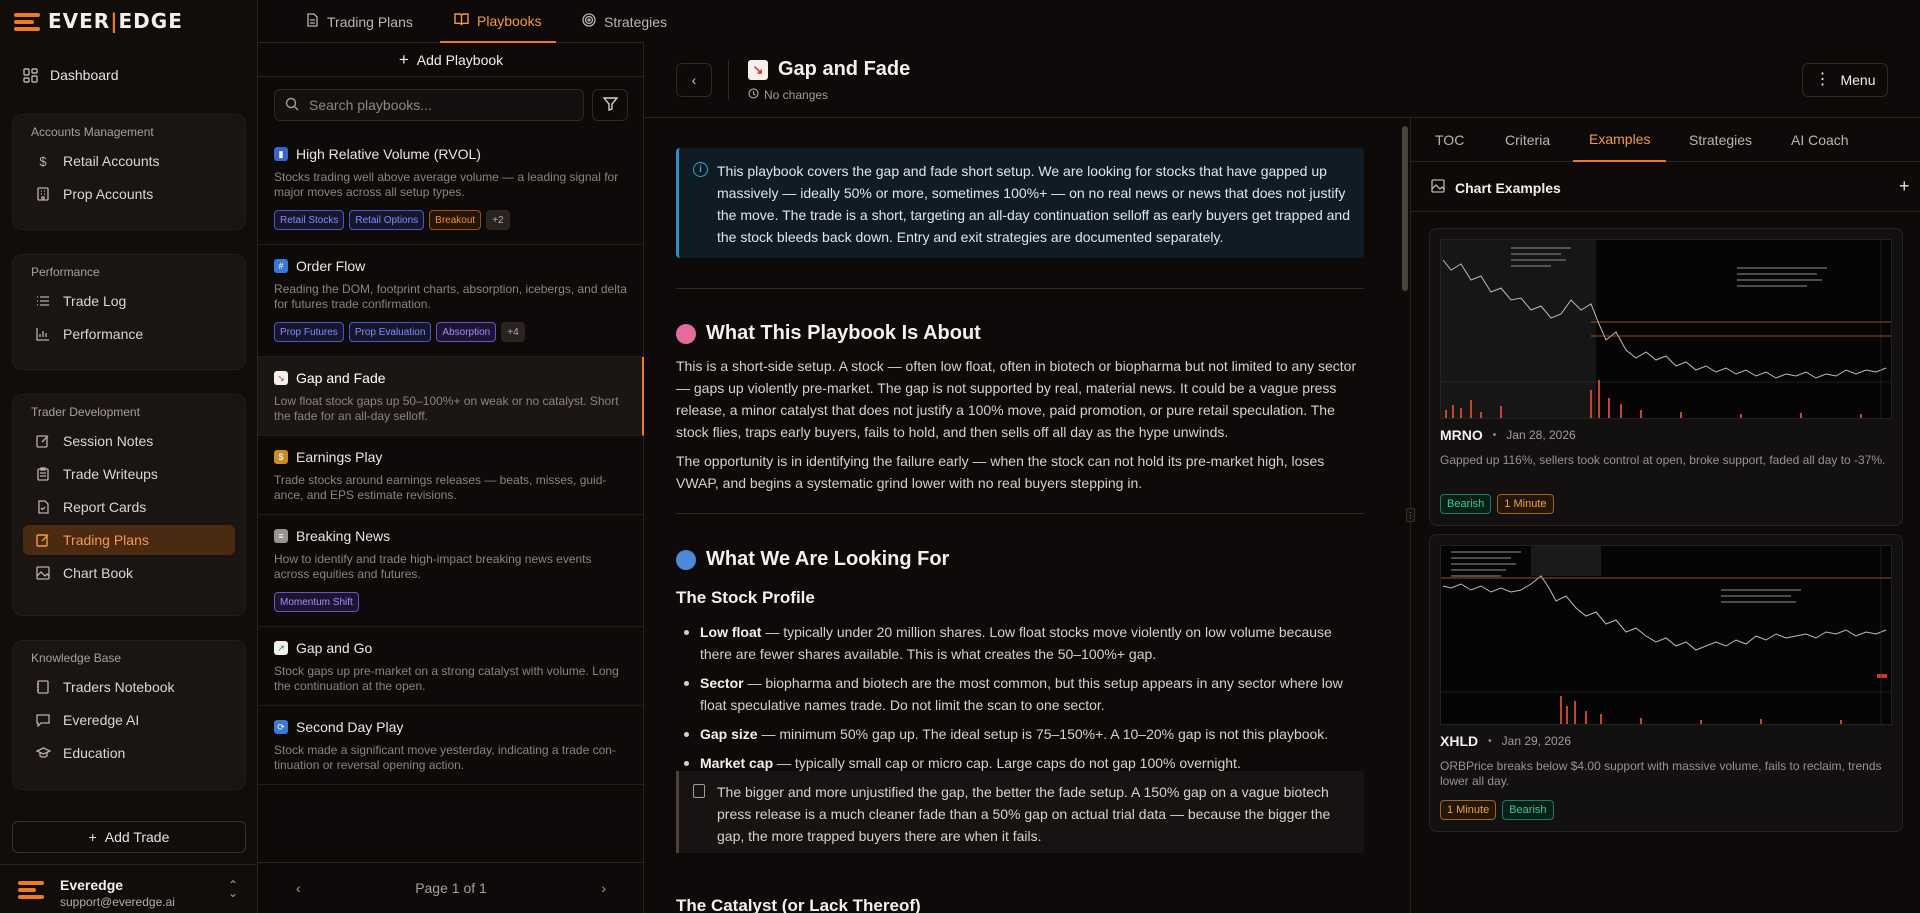  What do you see at coordinates (1820, 140) in the screenshot?
I see `tab-ai-coach: AI Coach` at bounding box center [1820, 140].